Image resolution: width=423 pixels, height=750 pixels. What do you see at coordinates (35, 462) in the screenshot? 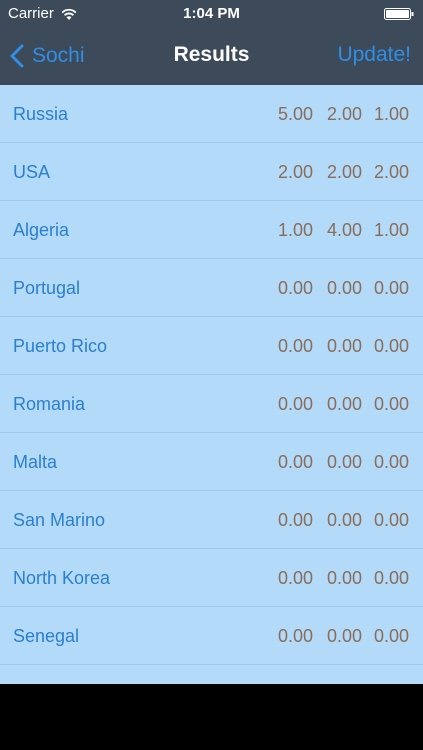
I see `country-name: Malta` at bounding box center [35, 462].